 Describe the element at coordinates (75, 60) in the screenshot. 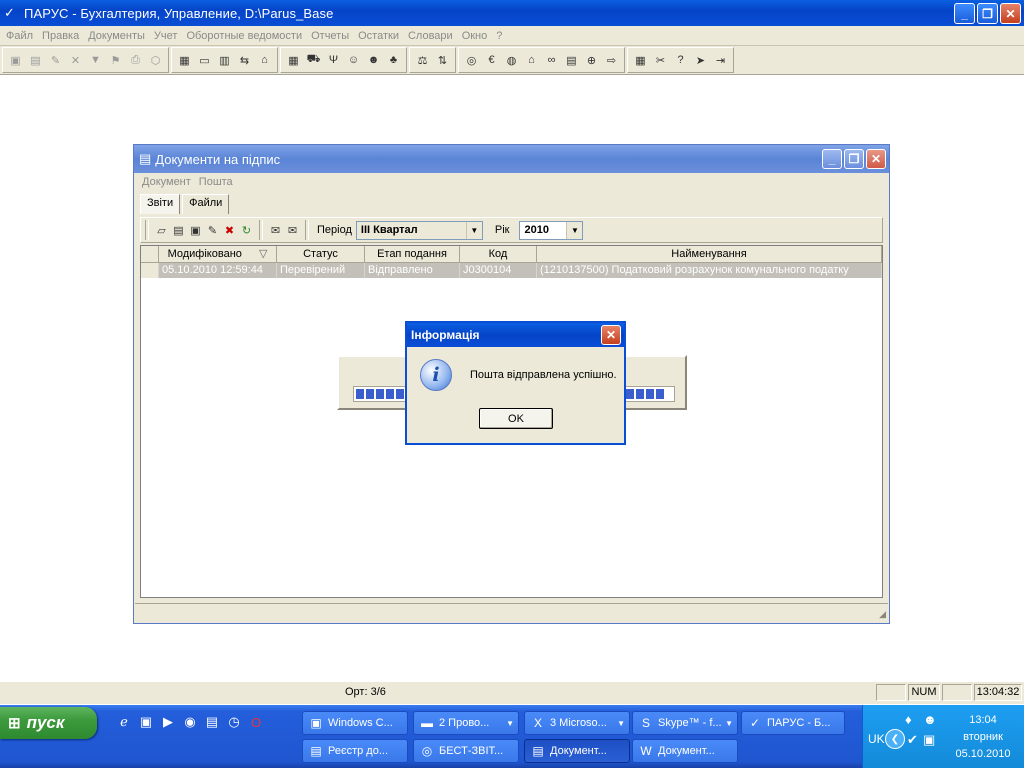

I see `delete-icon: ✕` at that location.